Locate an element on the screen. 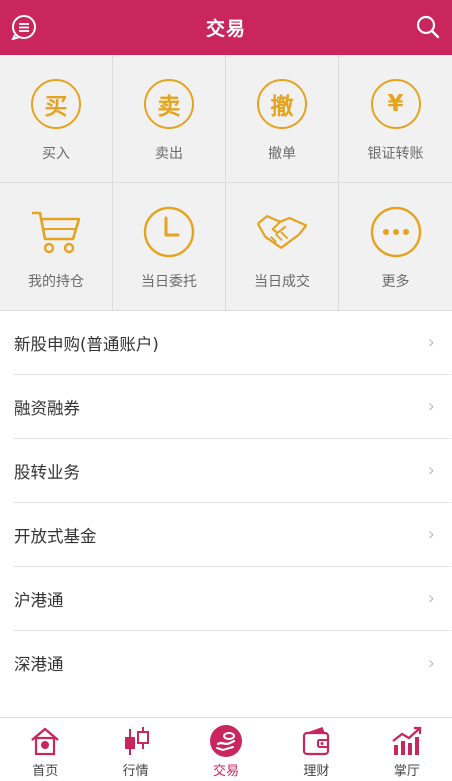 This screenshot has width=452, height=781. tab-label: 行情 is located at coordinates (135, 771).